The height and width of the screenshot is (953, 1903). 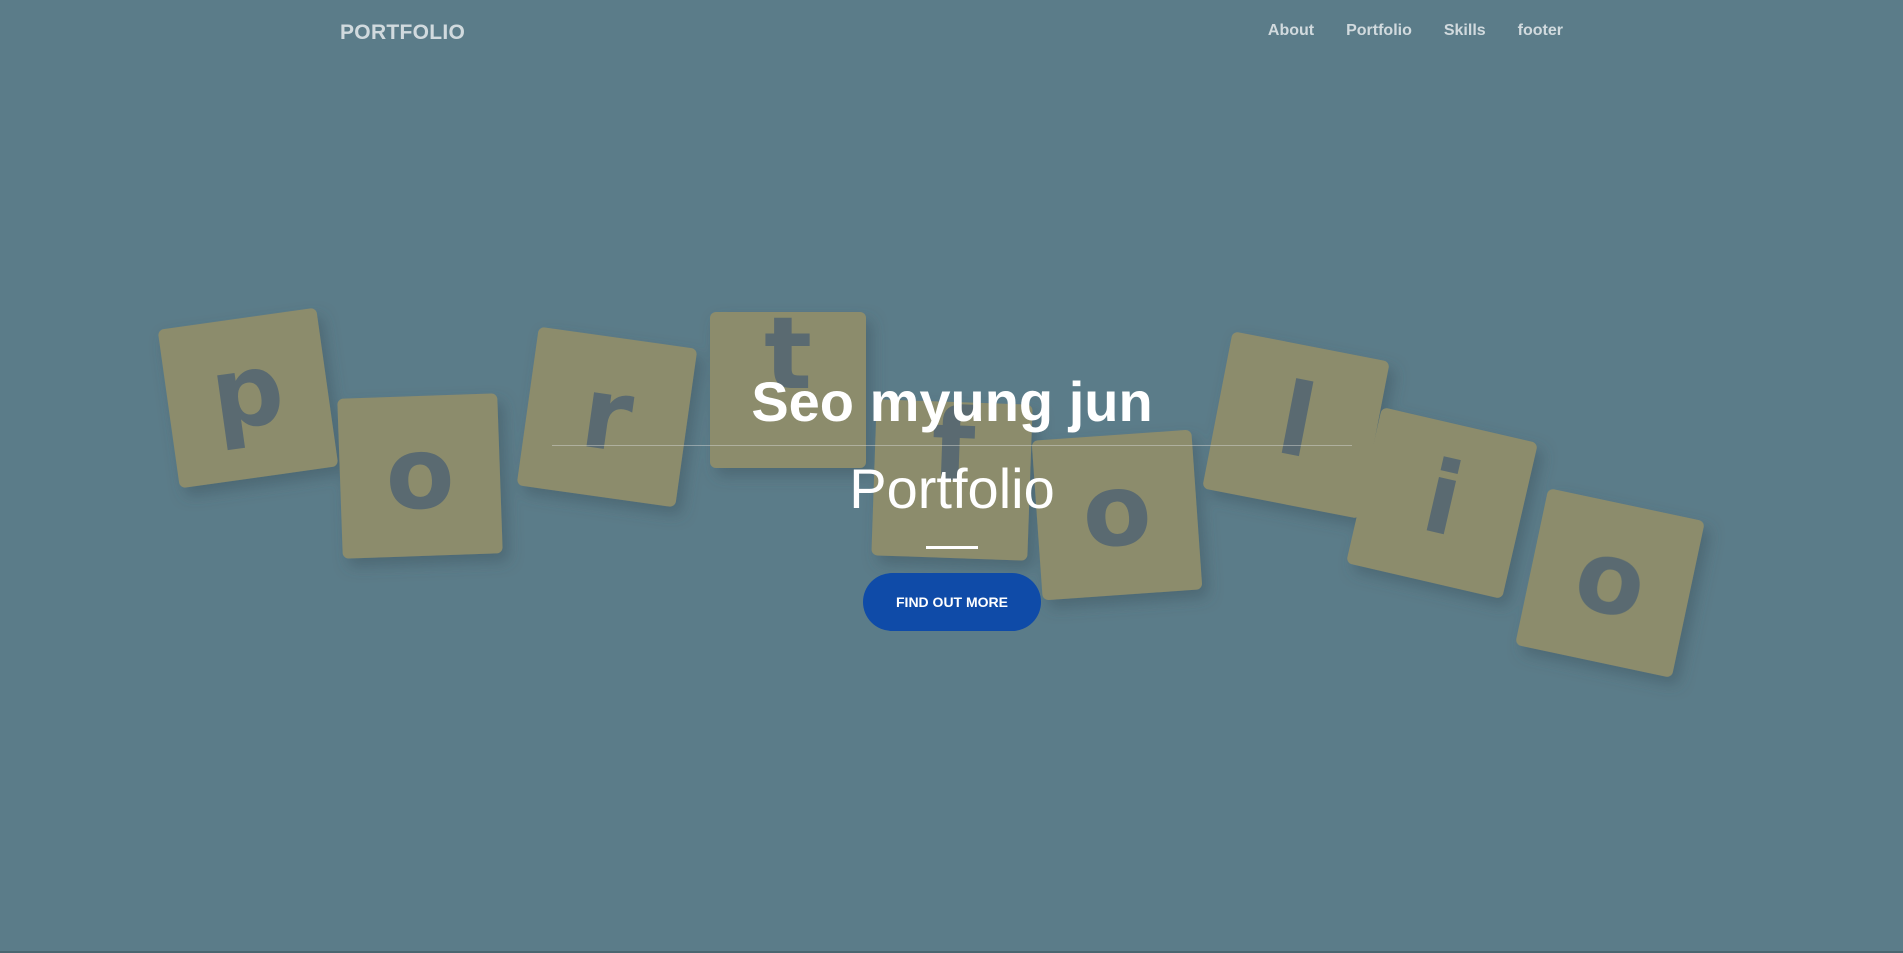 I want to click on brand-logo-link: PORTFOLIO, so click(x=402, y=33).